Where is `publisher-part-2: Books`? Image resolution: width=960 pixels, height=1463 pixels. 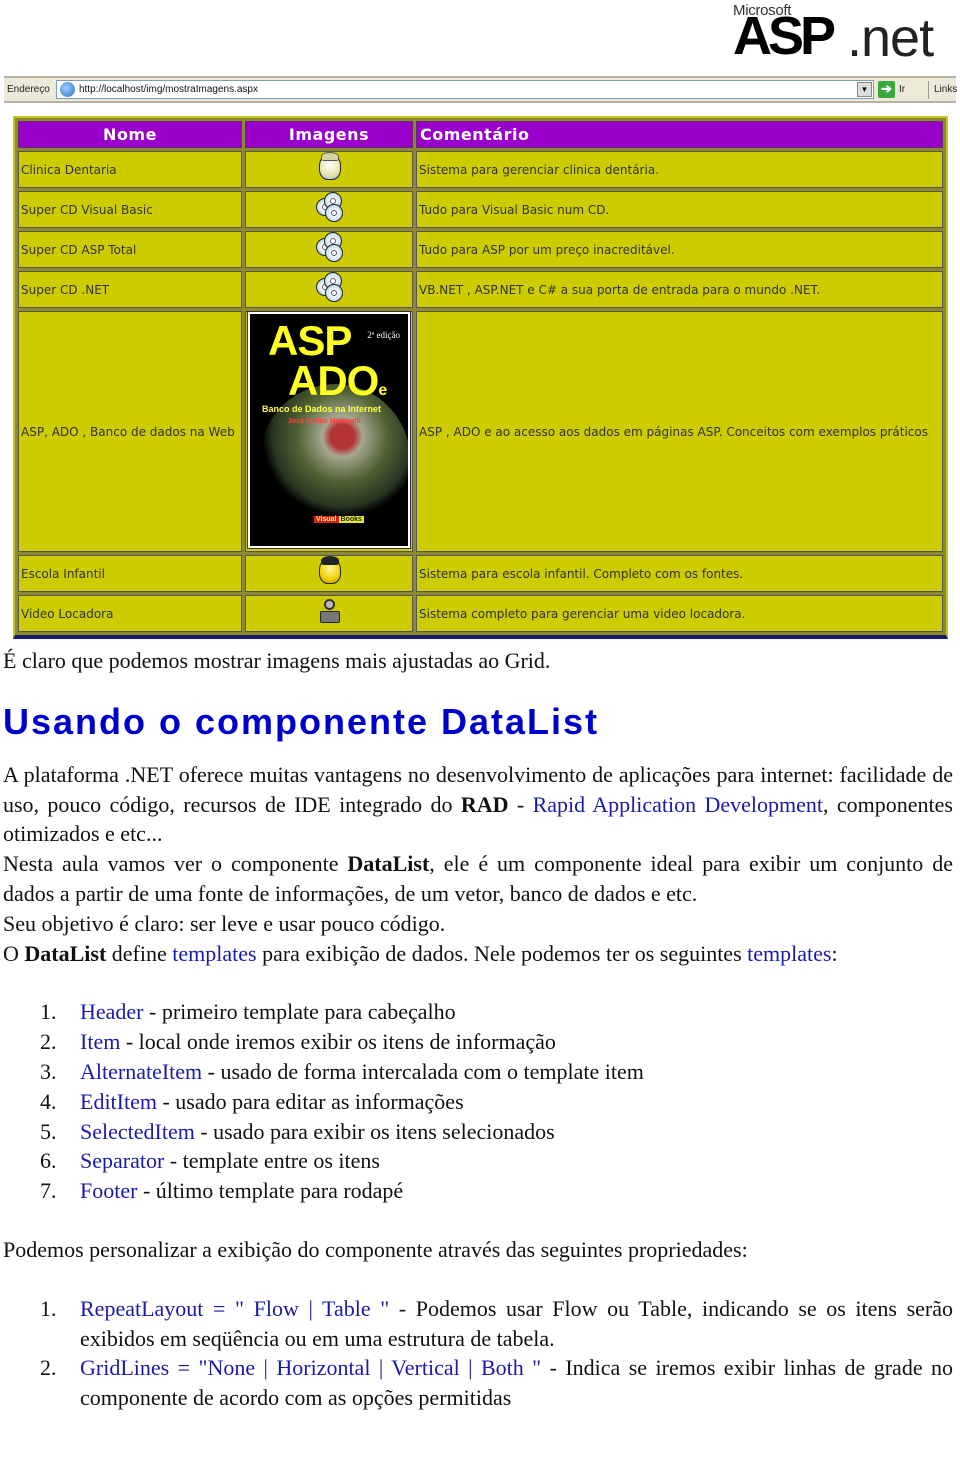
publisher-part-2: Books is located at coordinates (351, 519).